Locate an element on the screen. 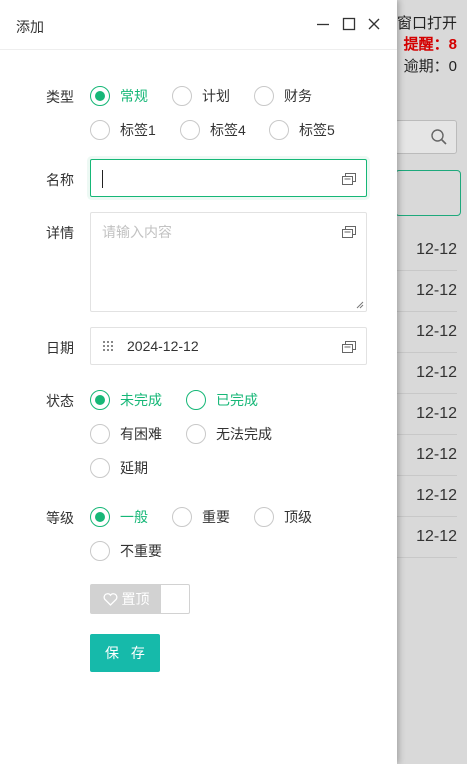 This screenshot has width=467, height=764. radio-label: 不重要 is located at coordinates (141, 551).